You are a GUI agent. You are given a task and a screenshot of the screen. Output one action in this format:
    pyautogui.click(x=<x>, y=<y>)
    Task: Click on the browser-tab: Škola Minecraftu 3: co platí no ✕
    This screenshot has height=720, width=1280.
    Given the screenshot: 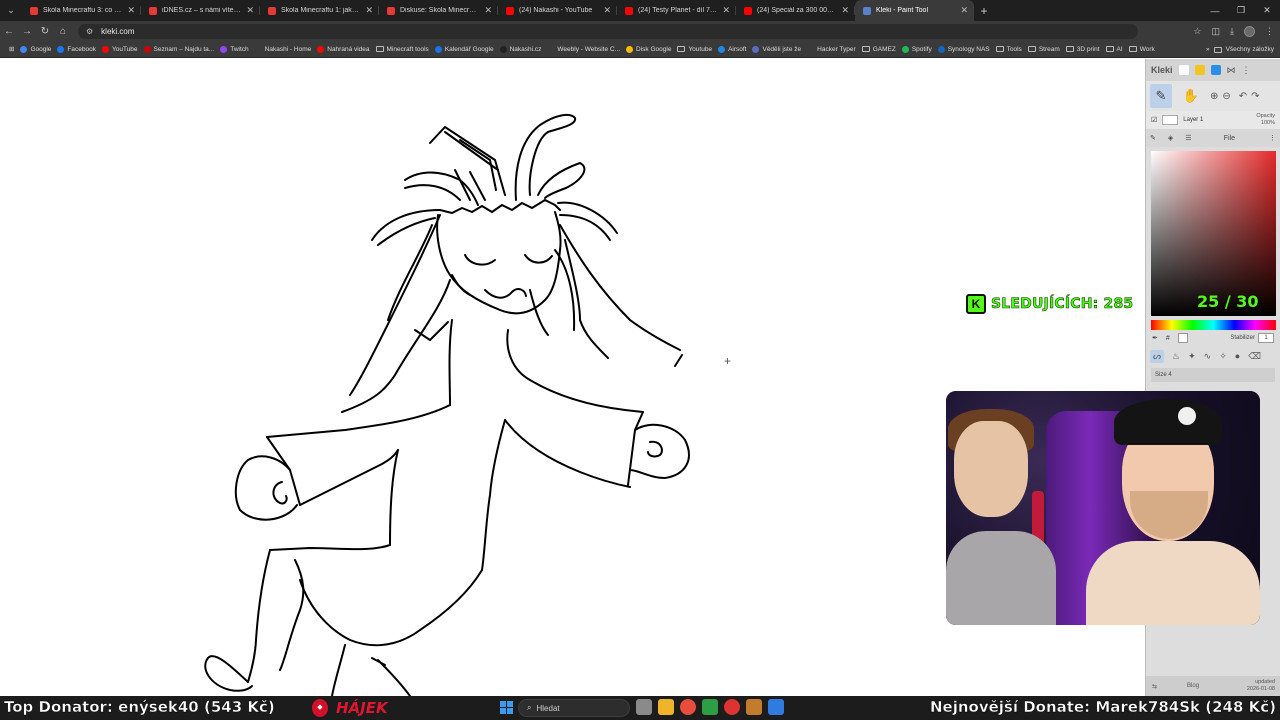 What is the action you would take?
    pyautogui.click(x=81, y=10)
    